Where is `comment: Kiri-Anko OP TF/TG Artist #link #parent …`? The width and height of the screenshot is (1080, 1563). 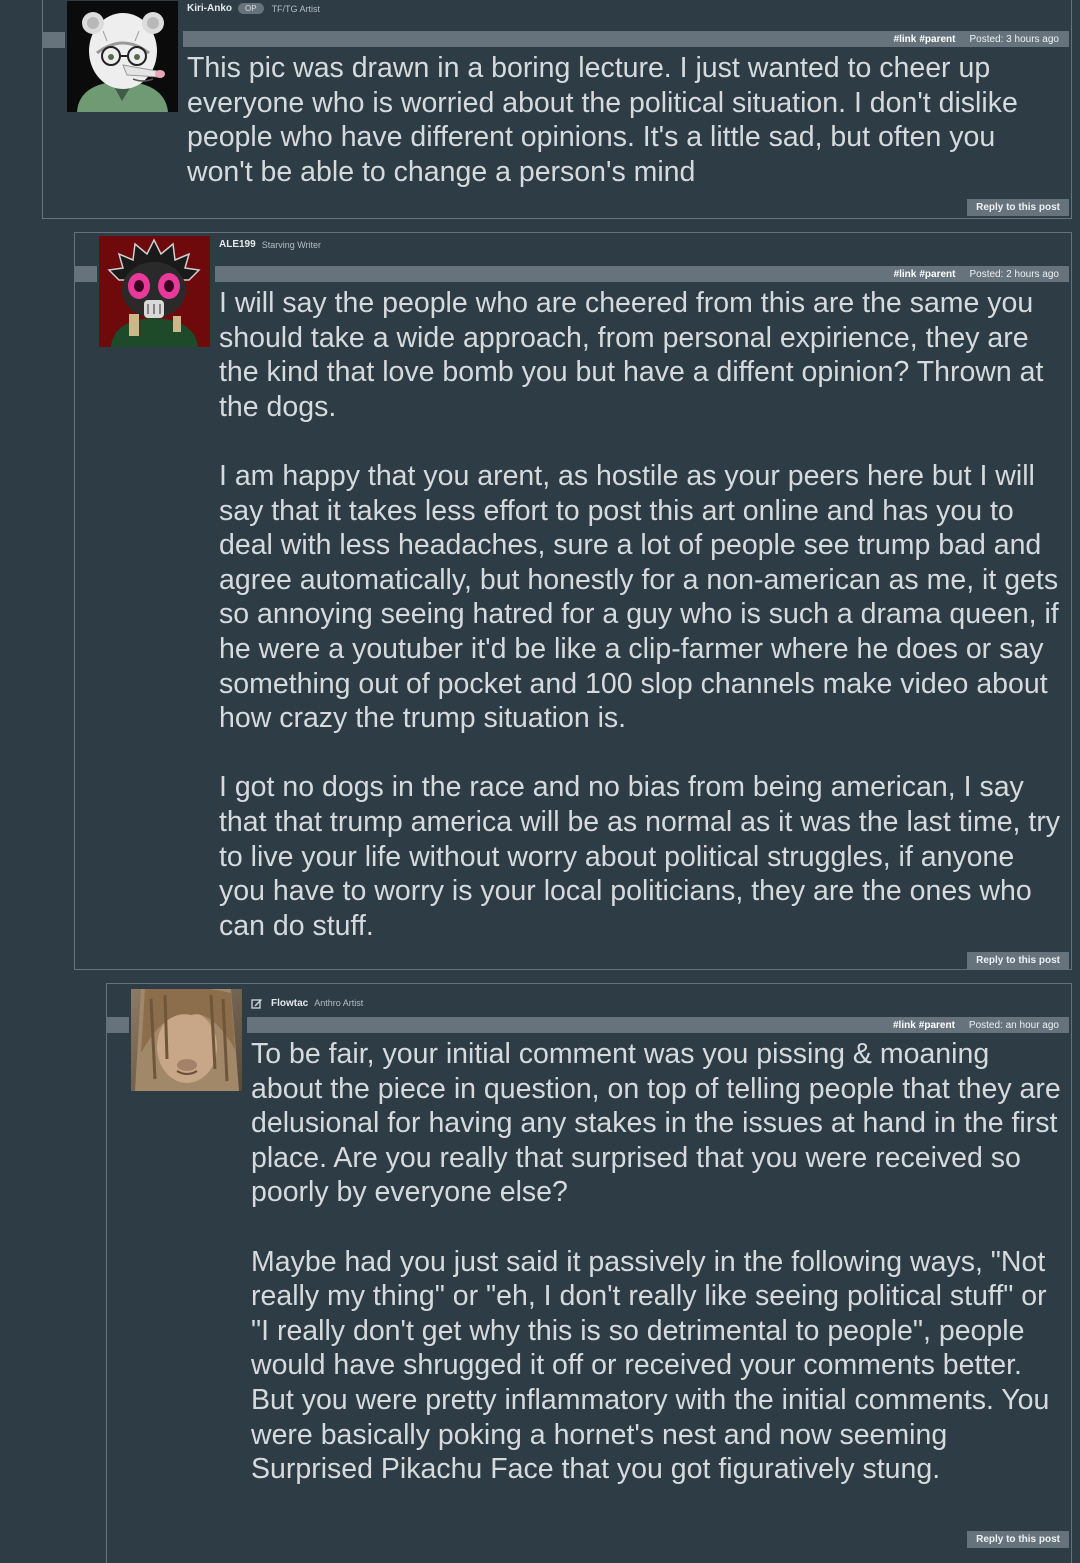 comment: Kiri-Anko OP TF/TG Artist #link #parent … is located at coordinates (557, 109).